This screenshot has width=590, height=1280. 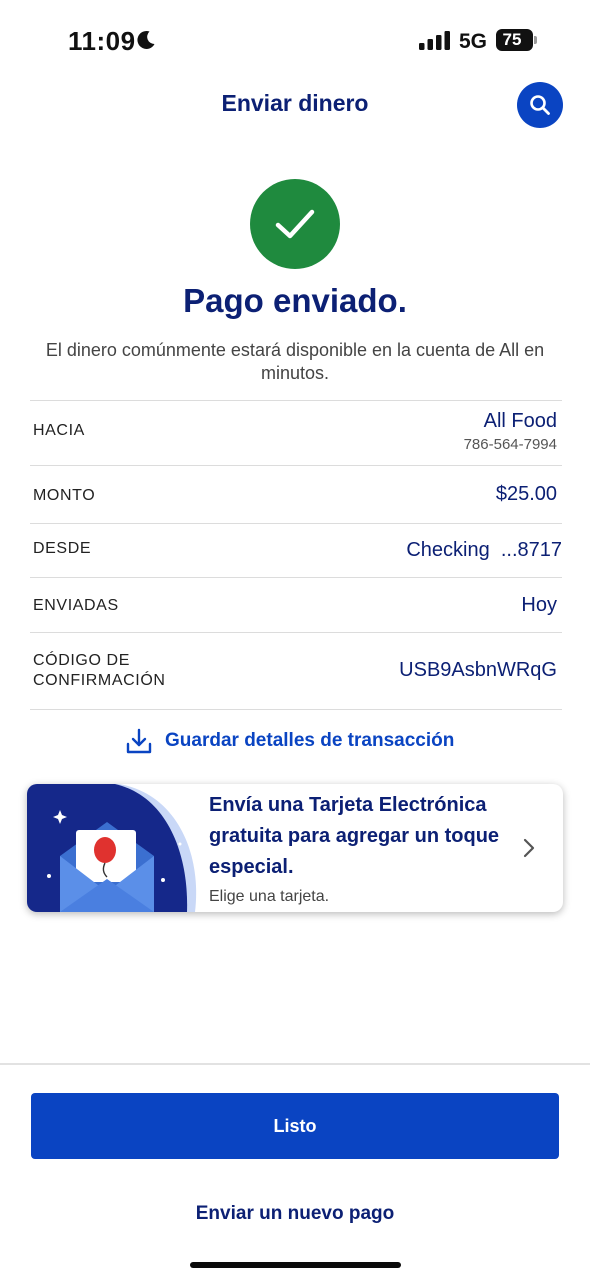 I want to click on amount-value: $25.00, so click(x=526, y=494).